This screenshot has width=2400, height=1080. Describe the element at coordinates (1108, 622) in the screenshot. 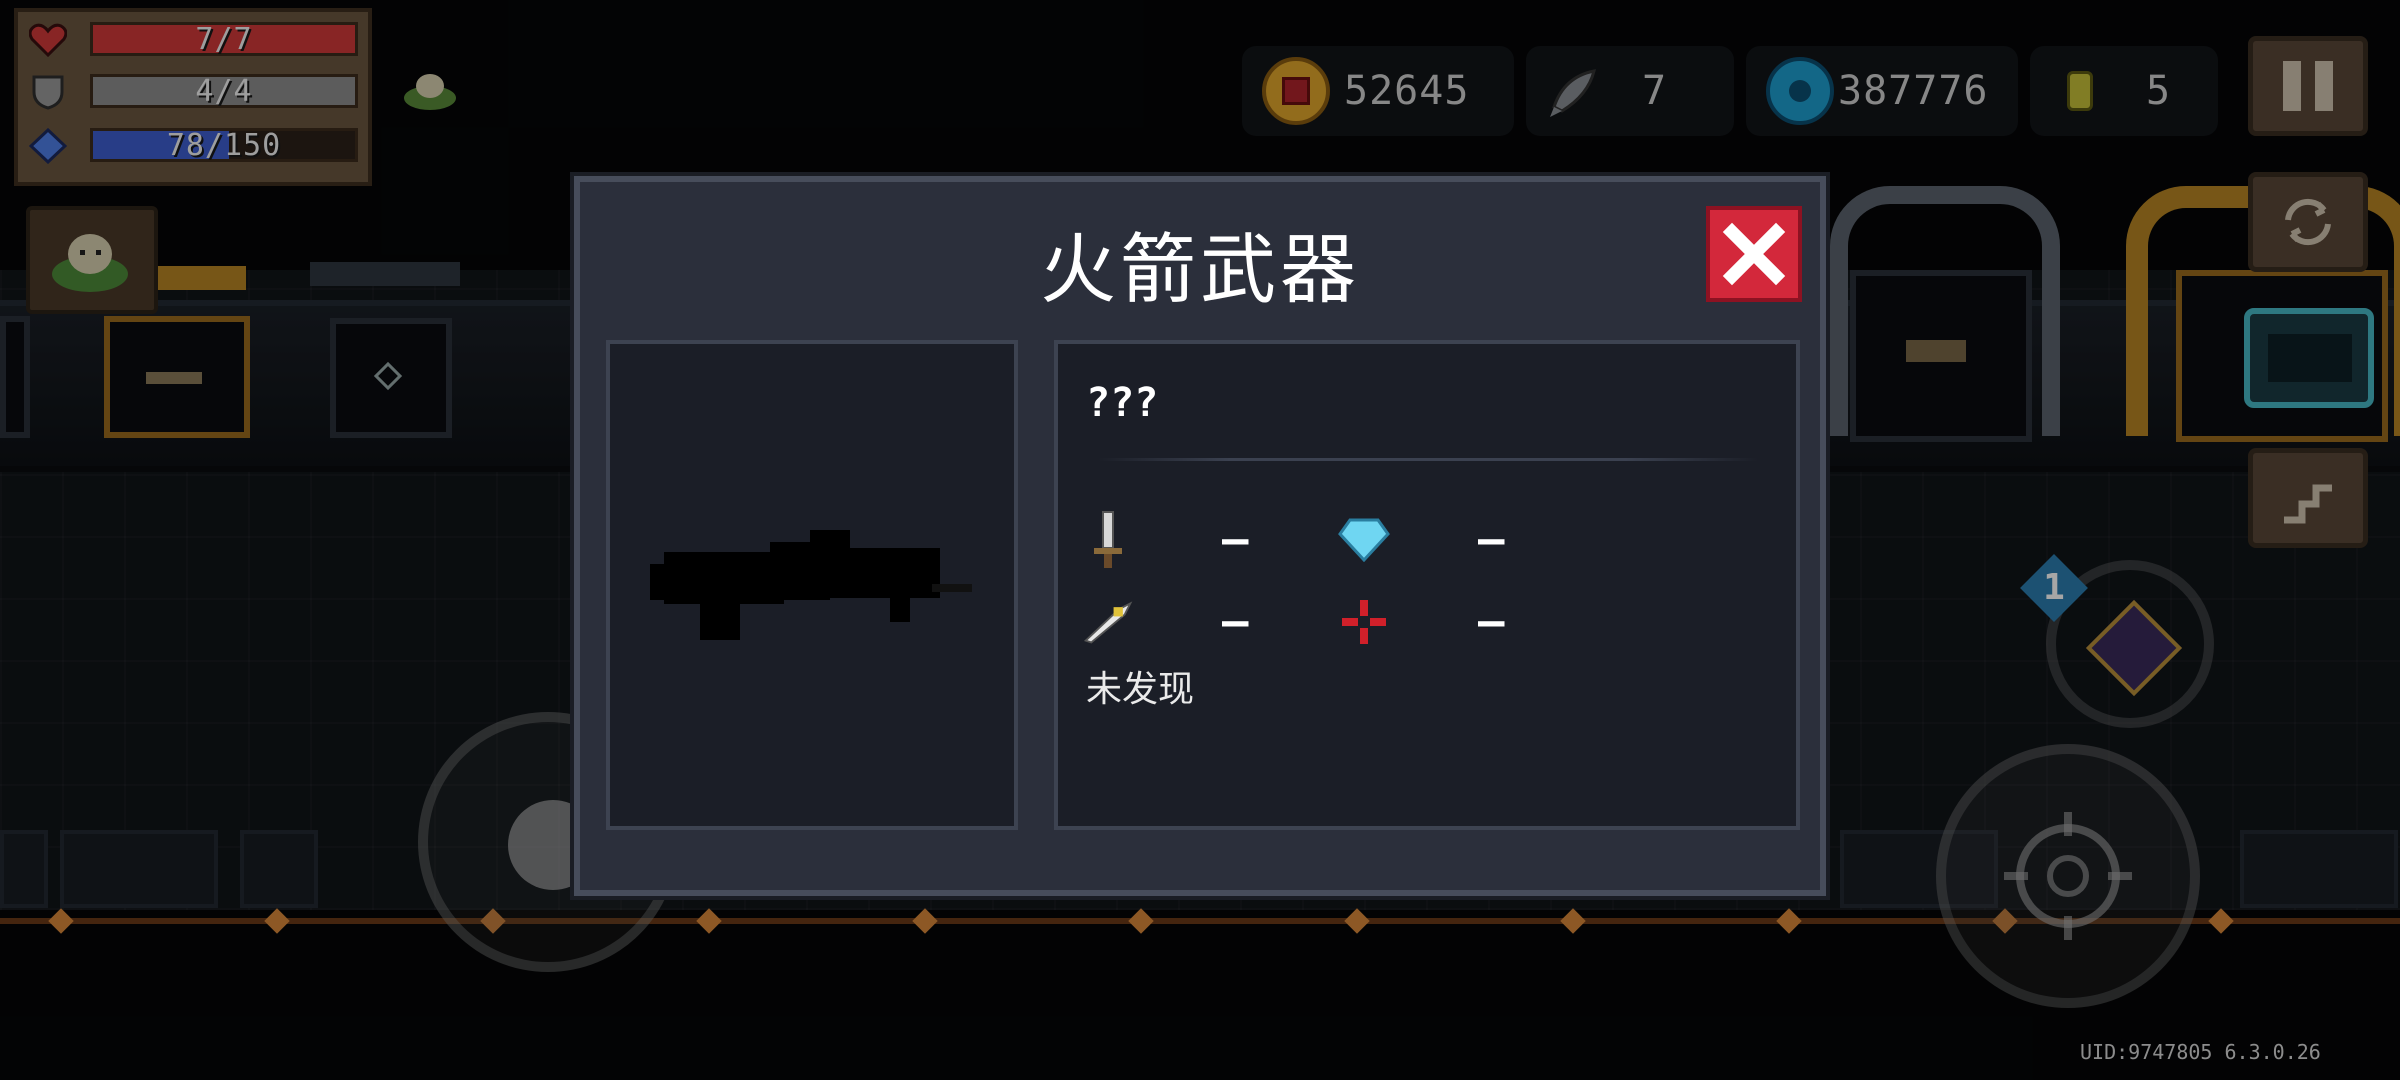

I see `feather-dagger-icon` at that location.